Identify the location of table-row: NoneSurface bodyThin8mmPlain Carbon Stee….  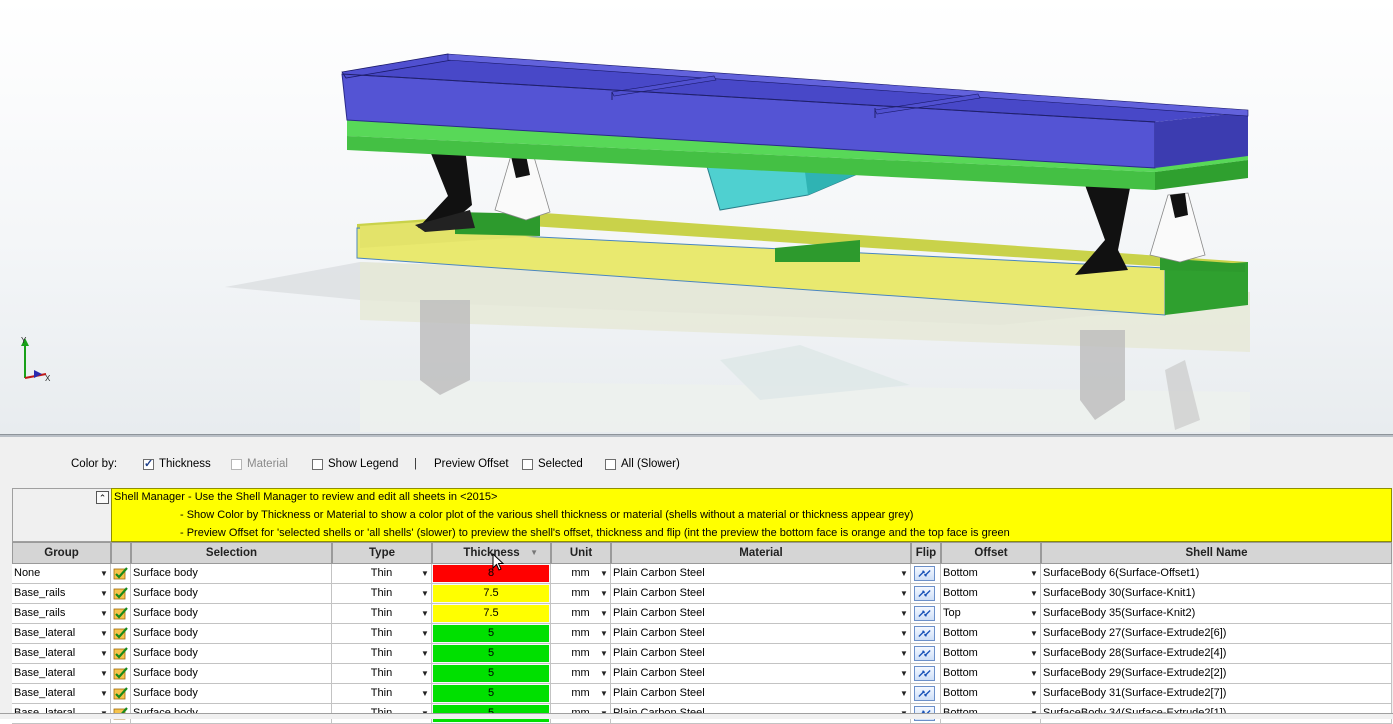
(702, 574).